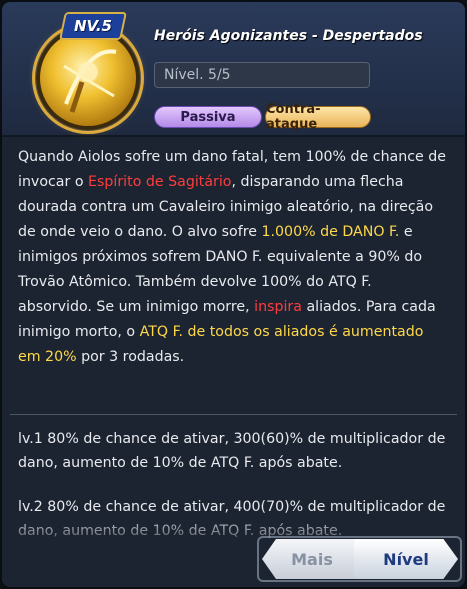 The height and width of the screenshot is (589, 467). Describe the element at coordinates (262, 75) in the screenshot. I see `level-display-field: Nível. 5/5` at that location.